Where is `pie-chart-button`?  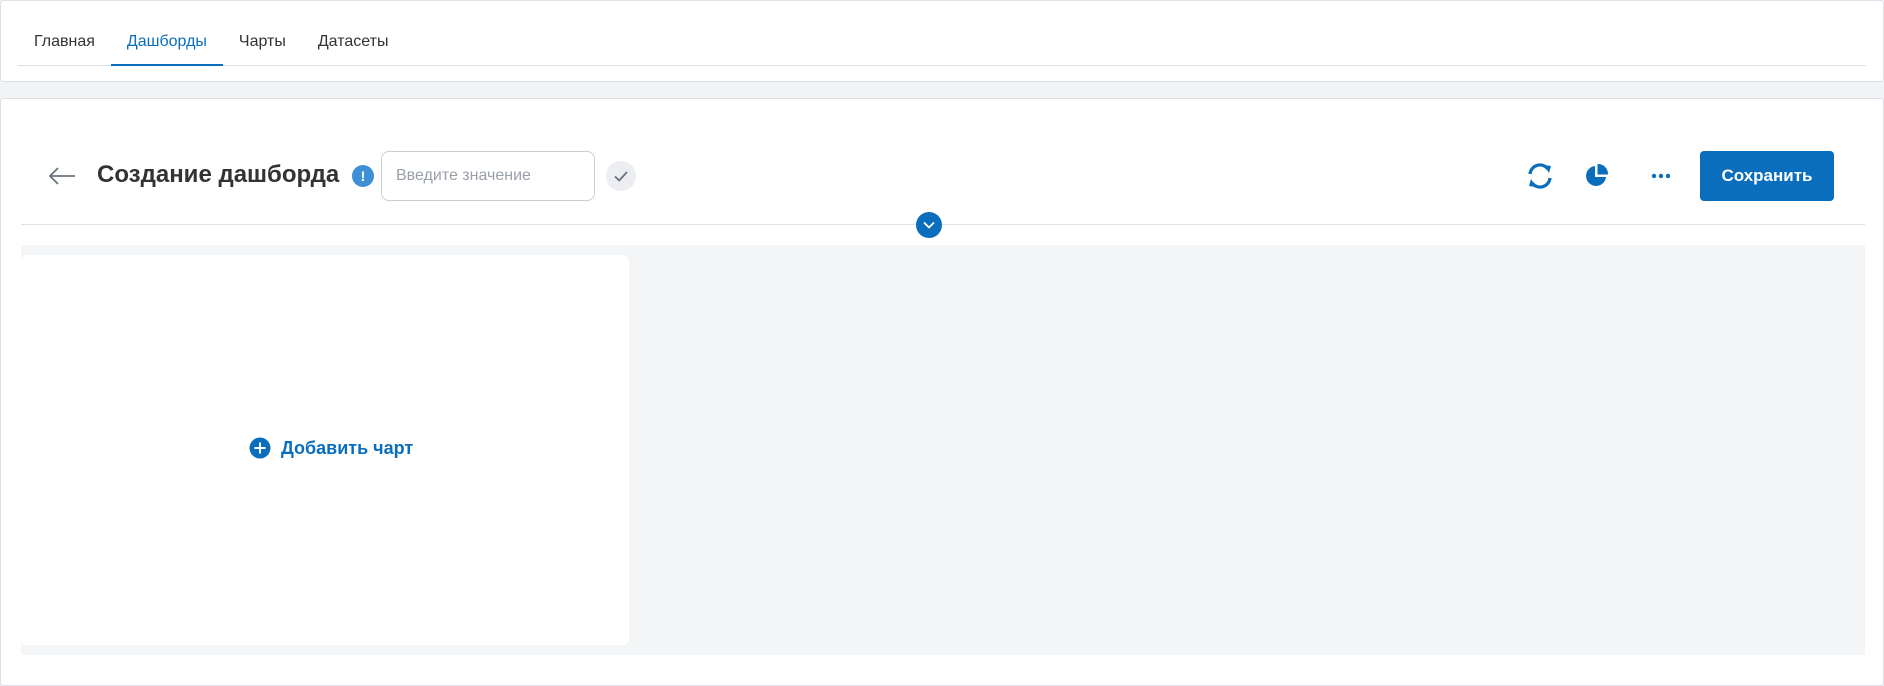
pie-chart-button is located at coordinates (1596, 176).